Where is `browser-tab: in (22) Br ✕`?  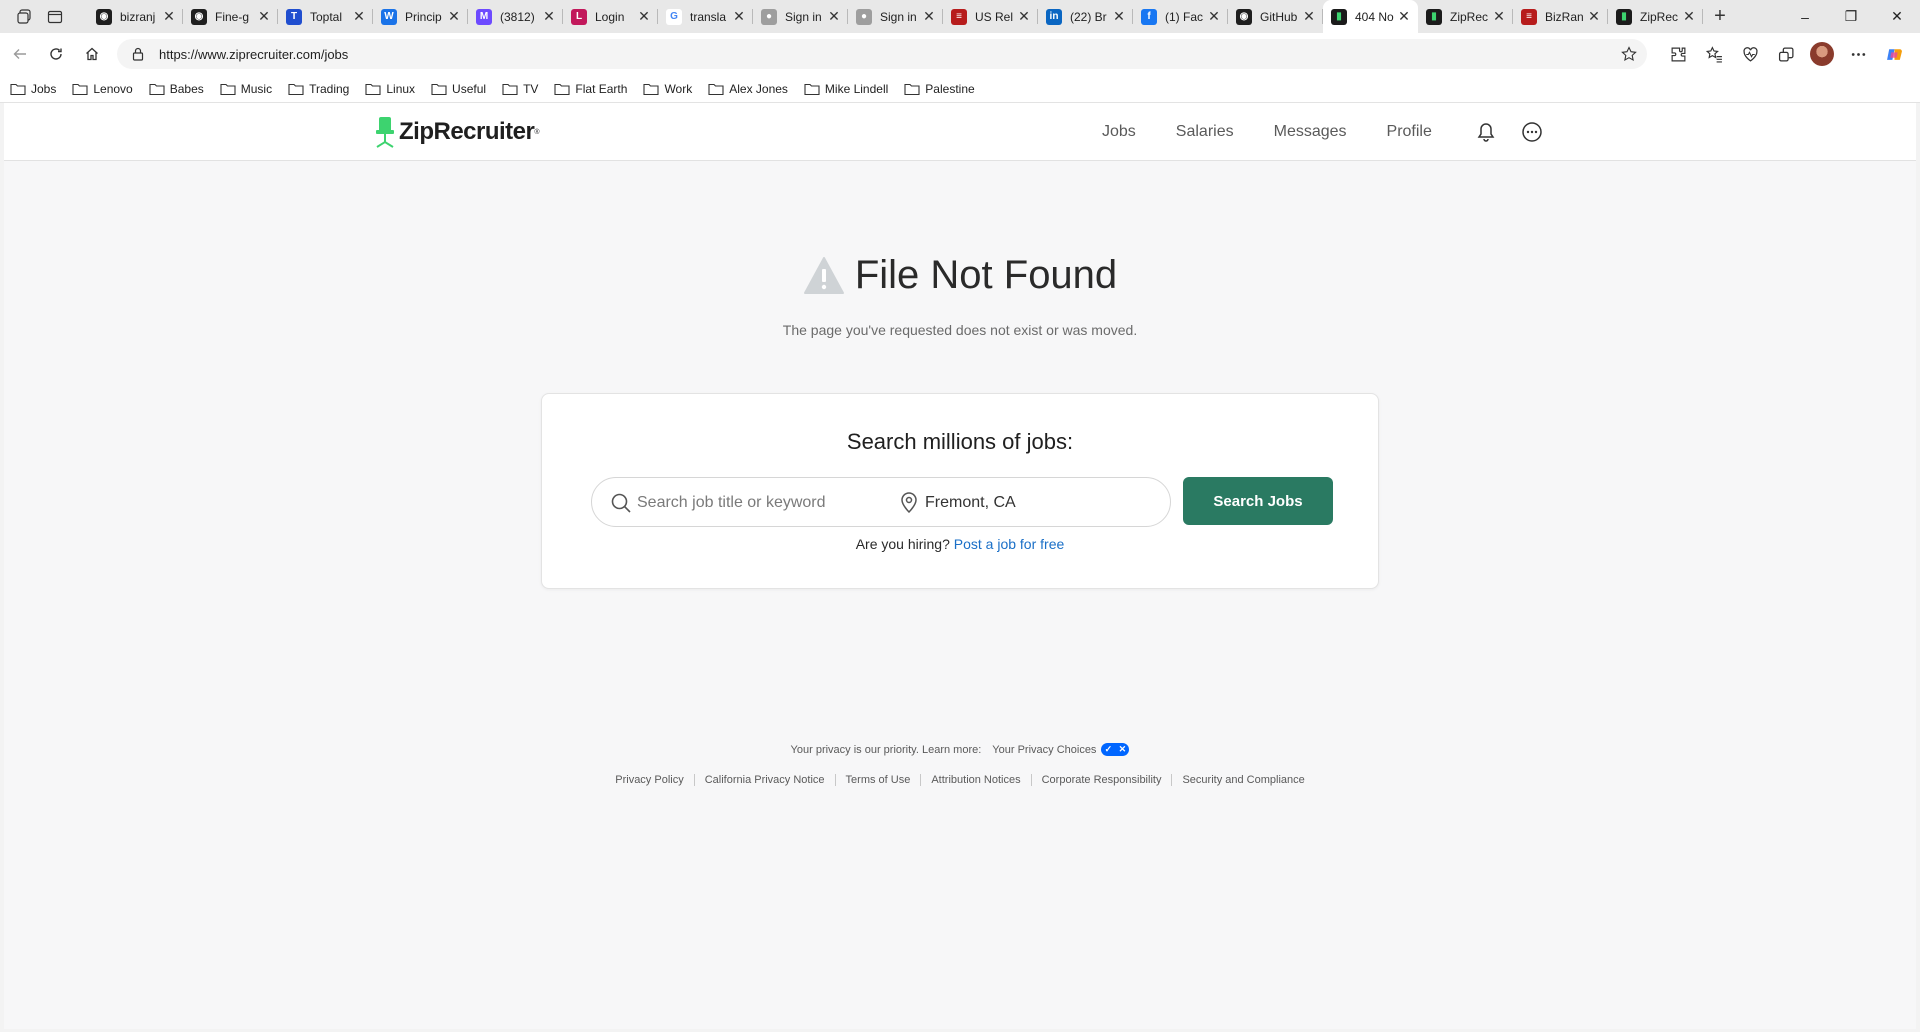
browser-tab: in (22) Br ✕ is located at coordinates (1085, 16).